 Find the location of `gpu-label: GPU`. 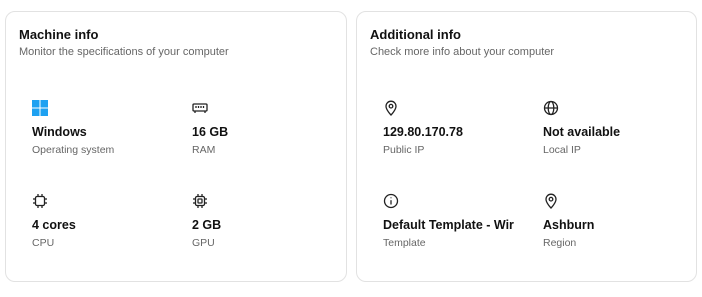

gpu-label: GPU is located at coordinates (203, 243).